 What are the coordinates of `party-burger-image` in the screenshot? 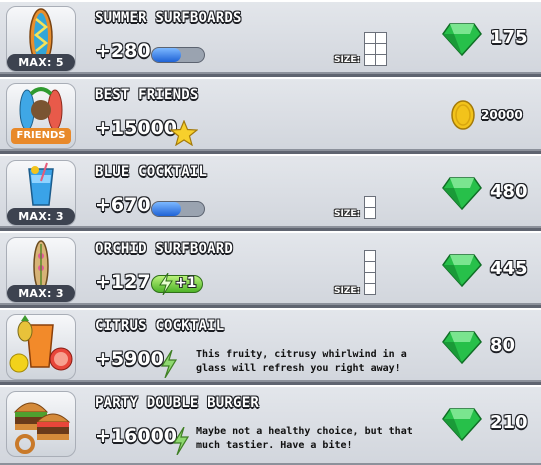 It's located at (41, 424).